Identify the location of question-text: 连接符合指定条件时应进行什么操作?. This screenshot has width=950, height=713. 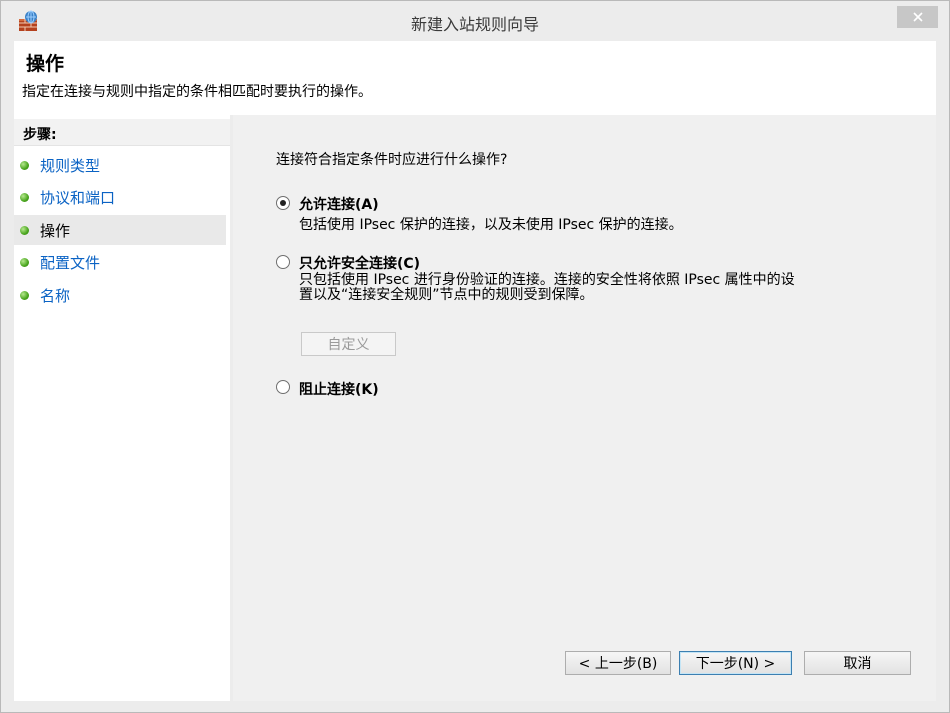
(392, 160).